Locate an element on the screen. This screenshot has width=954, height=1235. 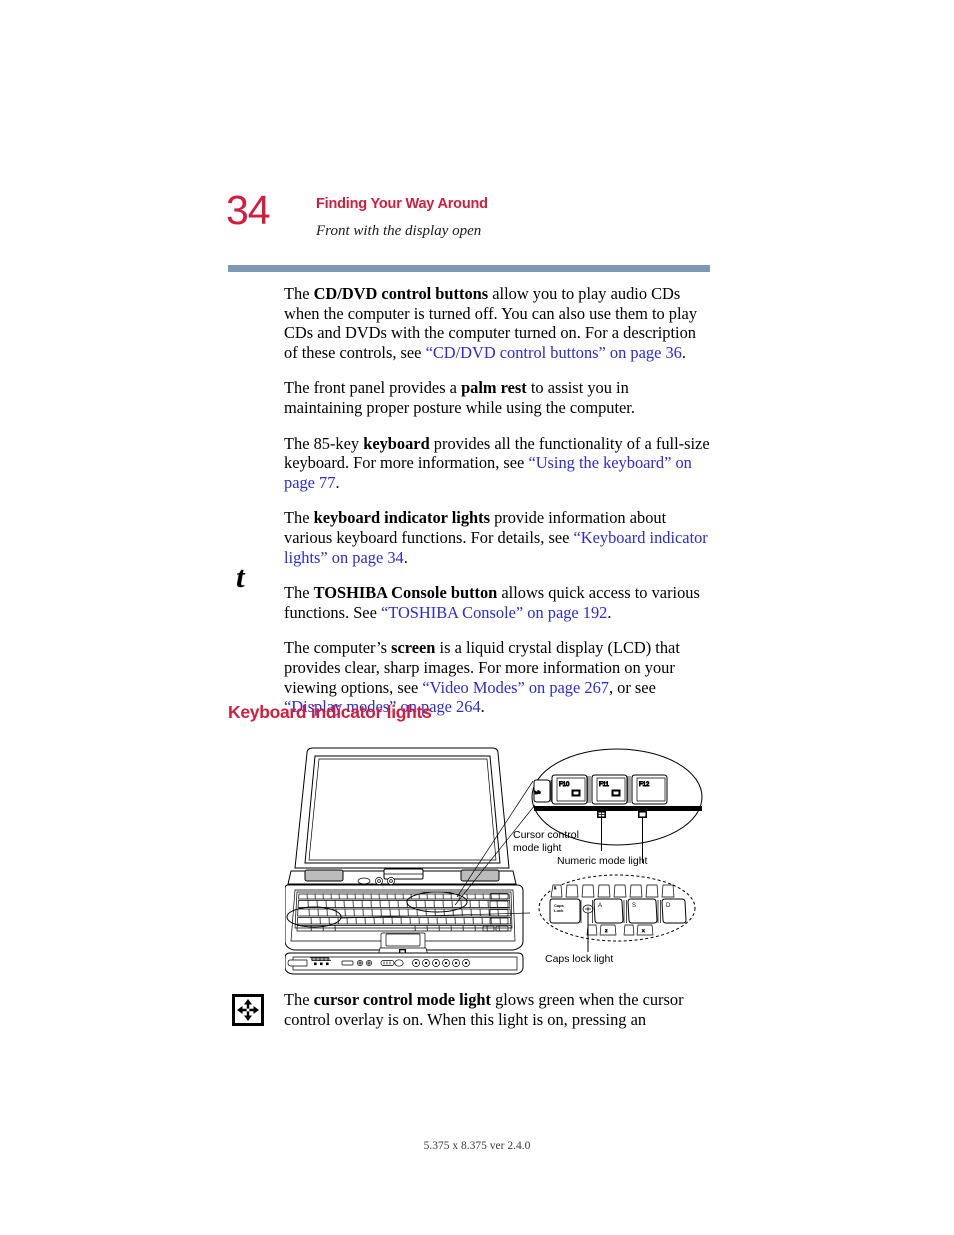
p-screen-bold-term: screen is located at coordinates (413, 648).